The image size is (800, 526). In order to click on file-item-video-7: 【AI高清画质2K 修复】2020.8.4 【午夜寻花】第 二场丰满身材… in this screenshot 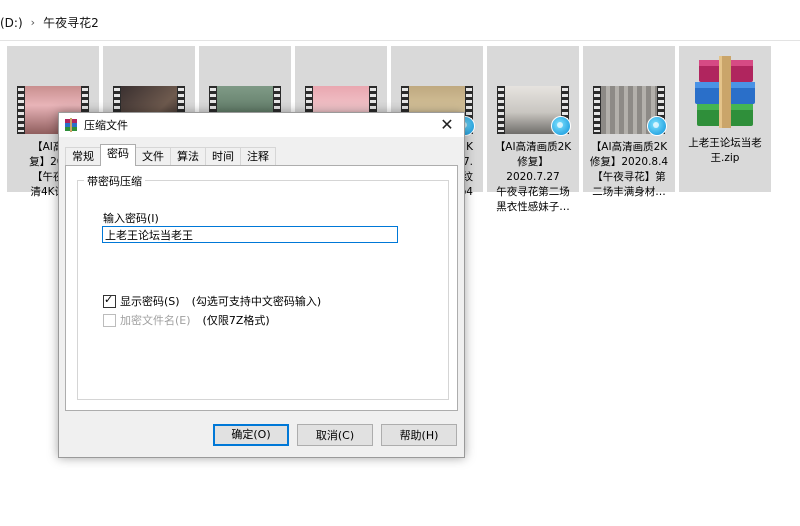, I will do `click(629, 122)`.